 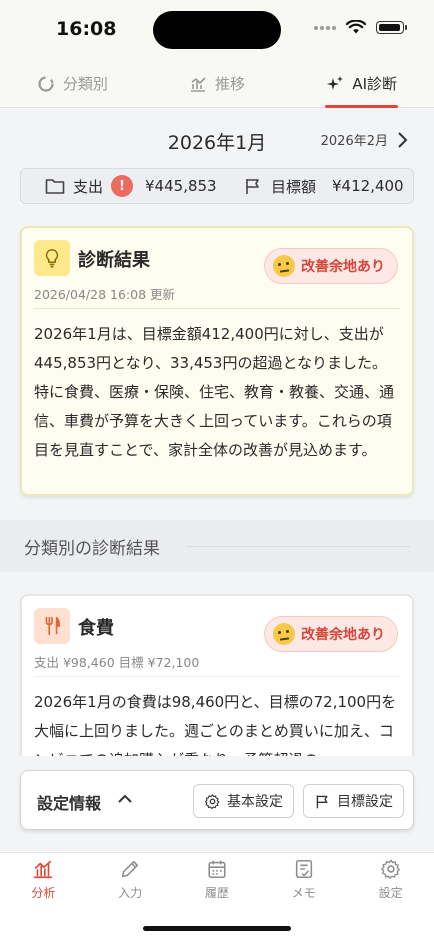 What do you see at coordinates (217, 869) in the screenshot?
I see `calendar-icon` at bounding box center [217, 869].